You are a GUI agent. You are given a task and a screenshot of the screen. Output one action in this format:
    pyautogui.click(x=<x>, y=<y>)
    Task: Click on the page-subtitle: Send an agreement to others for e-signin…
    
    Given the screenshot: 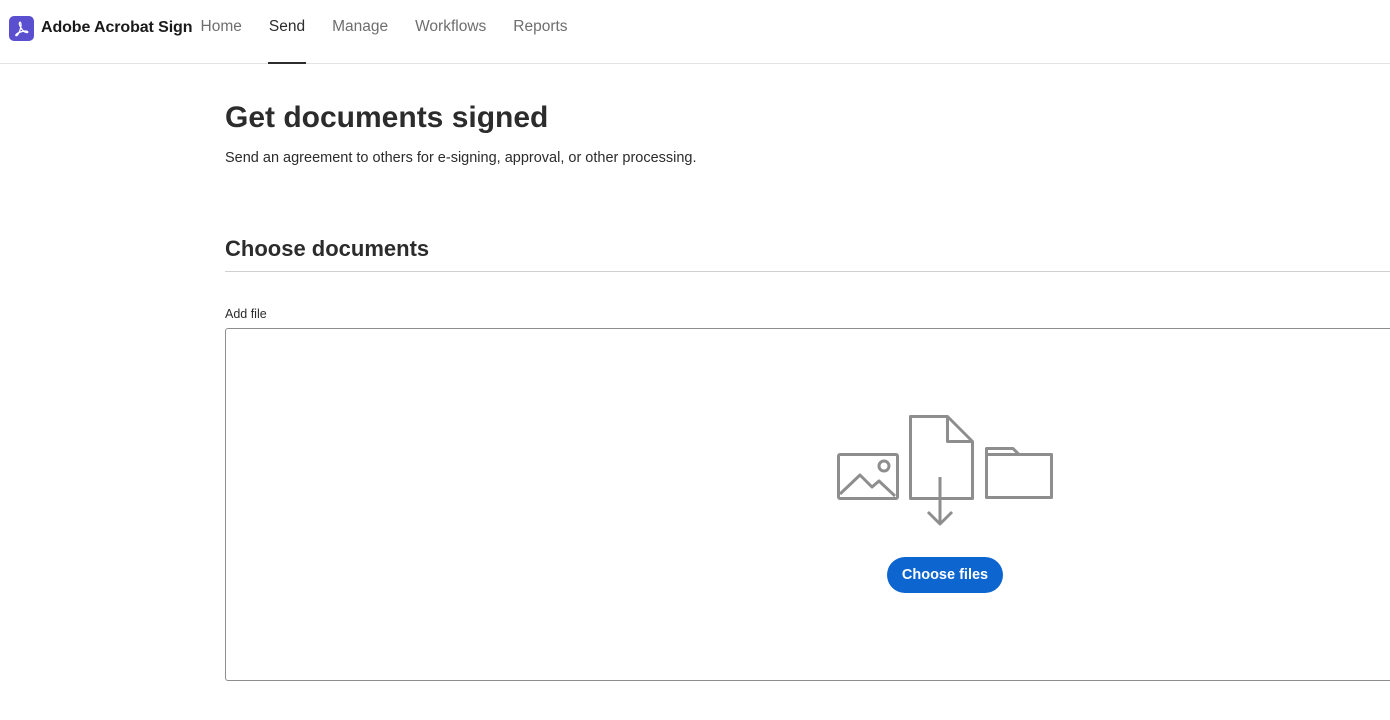 What is the action you would take?
    pyautogui.click(x=461, y=158)
    